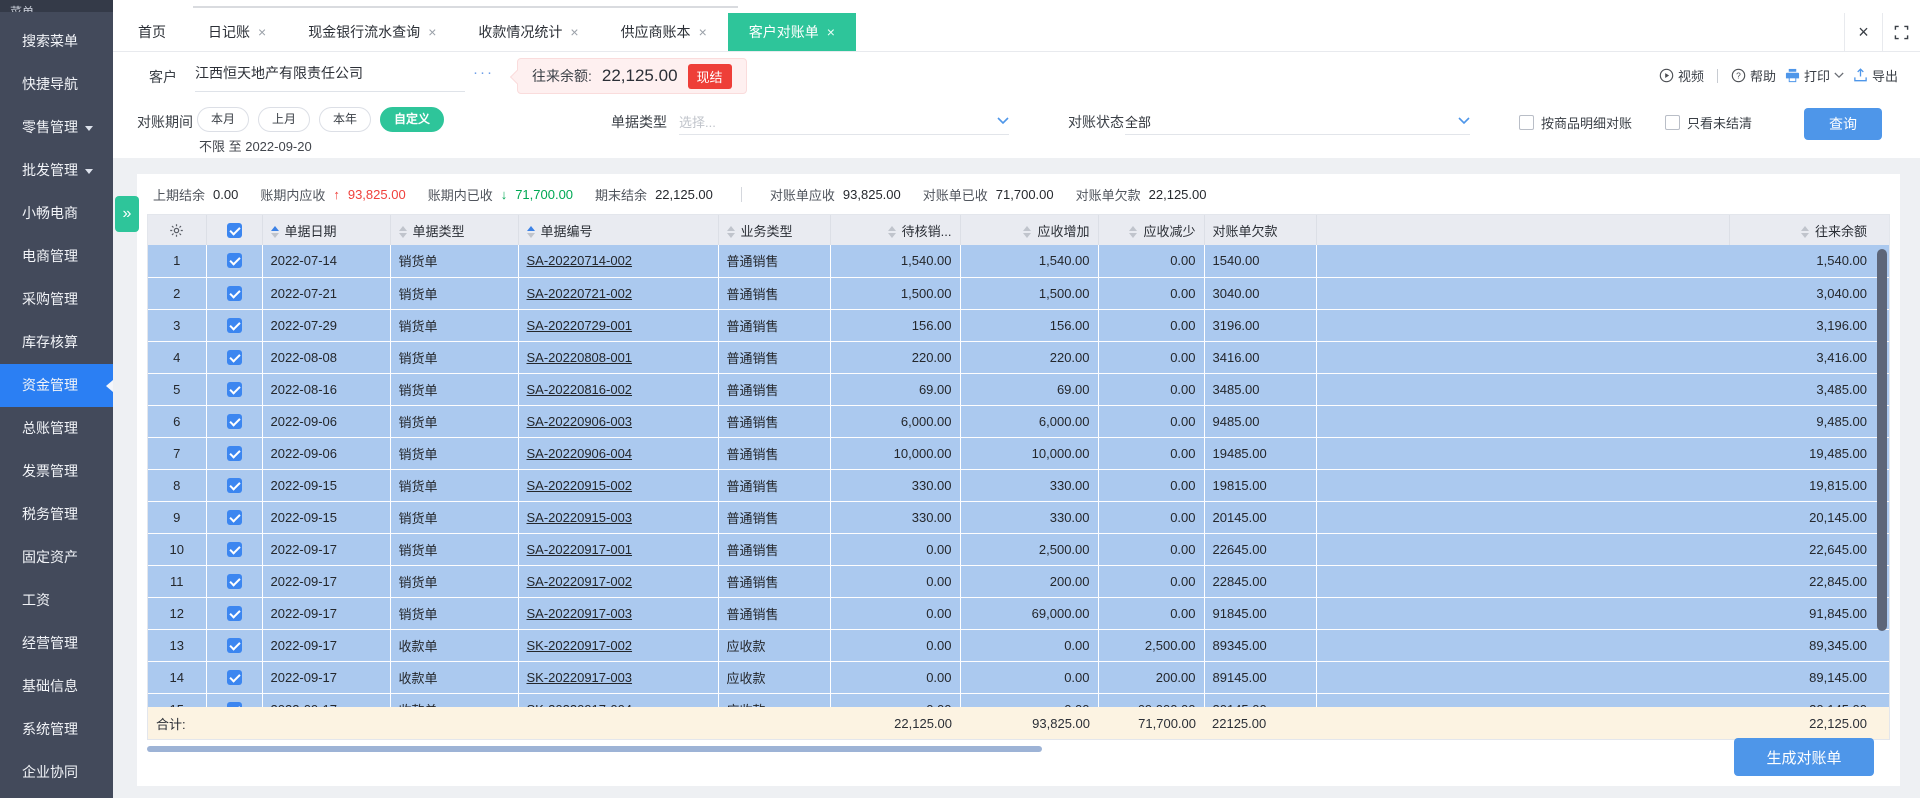 The image size is (1920, 798). What do you see at coordinates (483, 72) in the screenshot?
I see `more-icon: ···` at bounding box center [483, 72].